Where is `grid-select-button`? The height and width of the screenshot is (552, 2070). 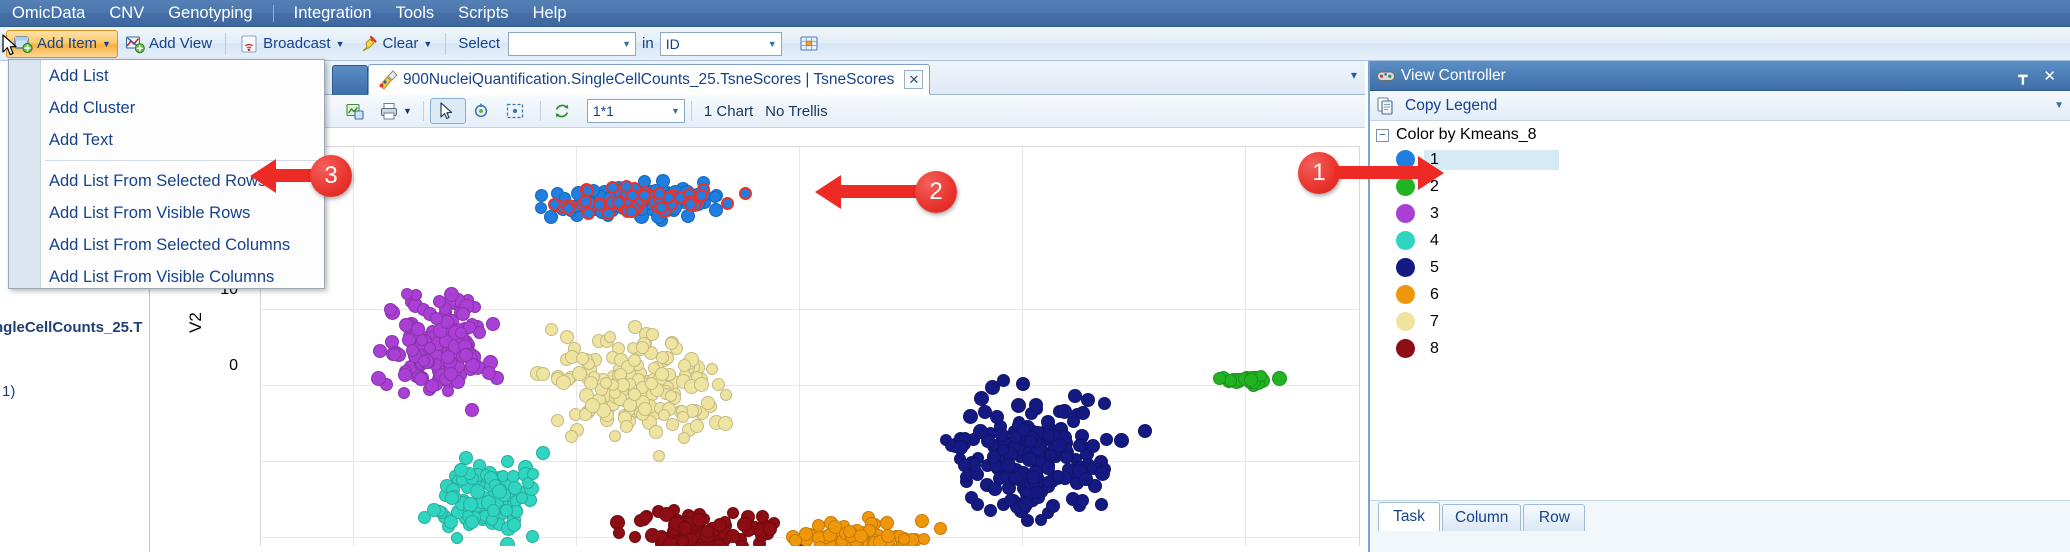
grid-select-button is located at coordinates (811, 44).